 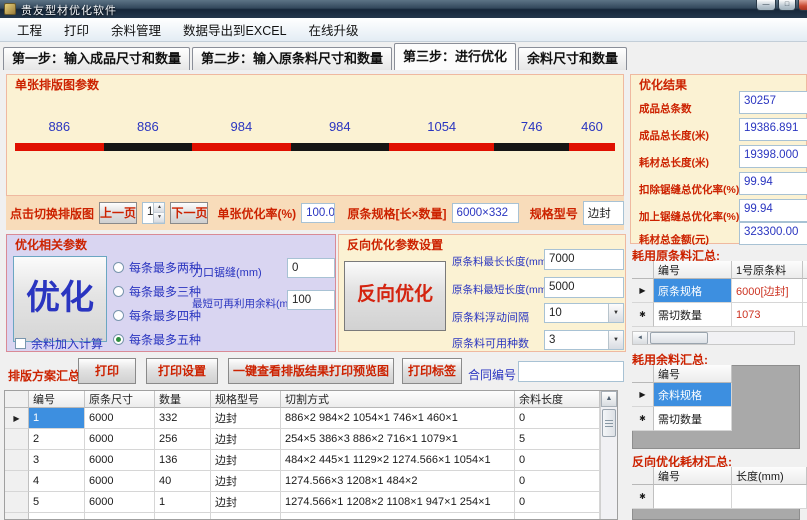 I want to click on header-cell: 1号原条料, so click(x=767, y=270).